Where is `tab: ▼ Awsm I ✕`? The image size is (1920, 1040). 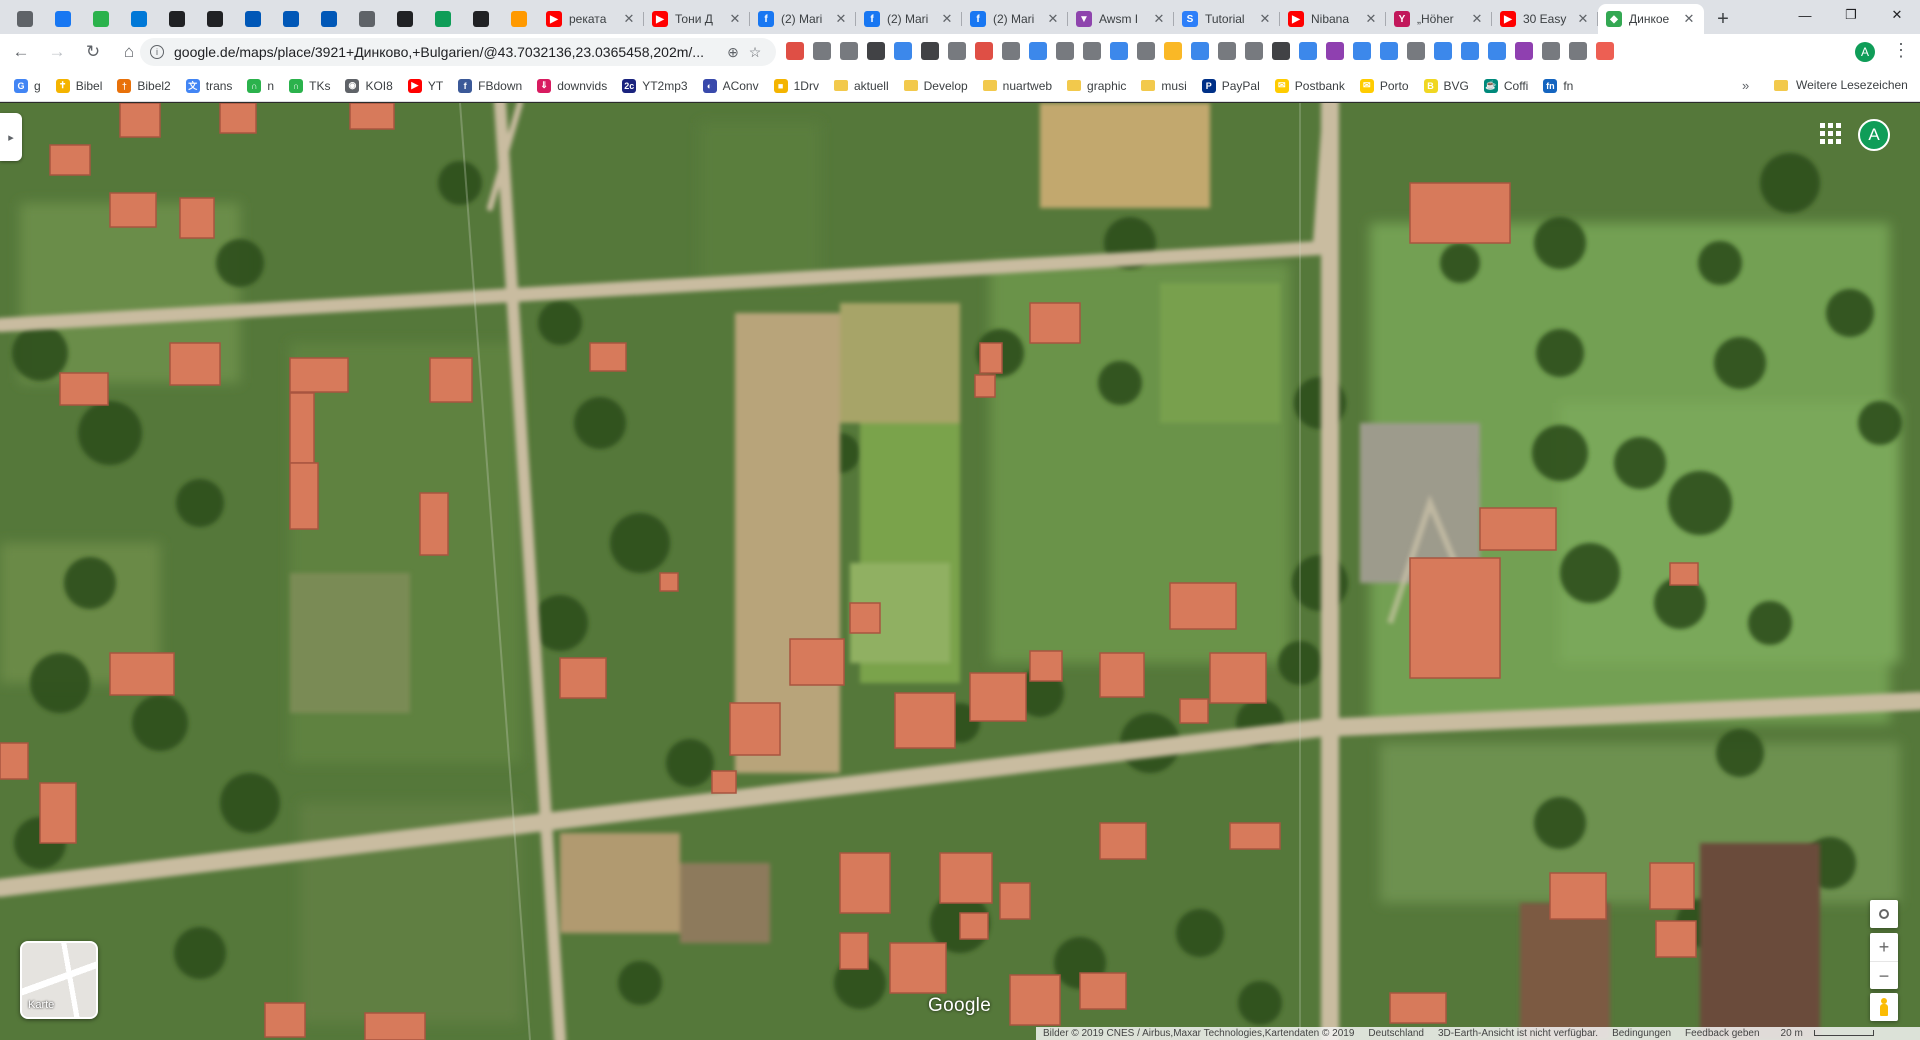 tab: ▼ Awsm I ✕ is located at coordinates (1121, 19).